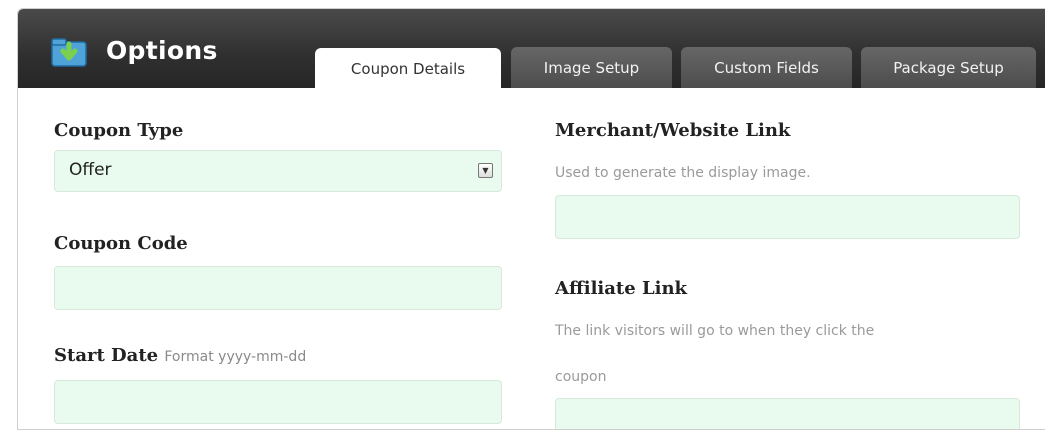 The image size is (1045, 430). I want to click on tab-coupon-details: Coupon Details, so click(408, 68).